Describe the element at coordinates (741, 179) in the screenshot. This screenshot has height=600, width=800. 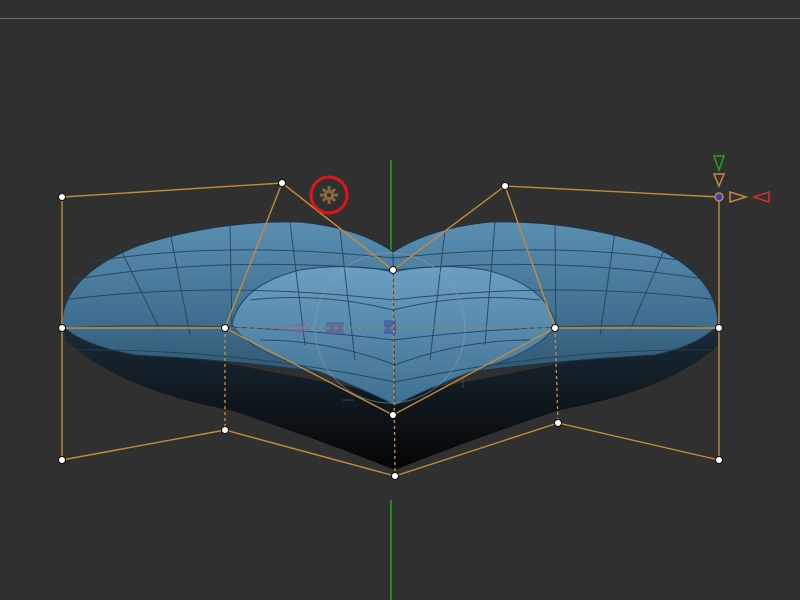
I see `selected-point-axes` at that location.